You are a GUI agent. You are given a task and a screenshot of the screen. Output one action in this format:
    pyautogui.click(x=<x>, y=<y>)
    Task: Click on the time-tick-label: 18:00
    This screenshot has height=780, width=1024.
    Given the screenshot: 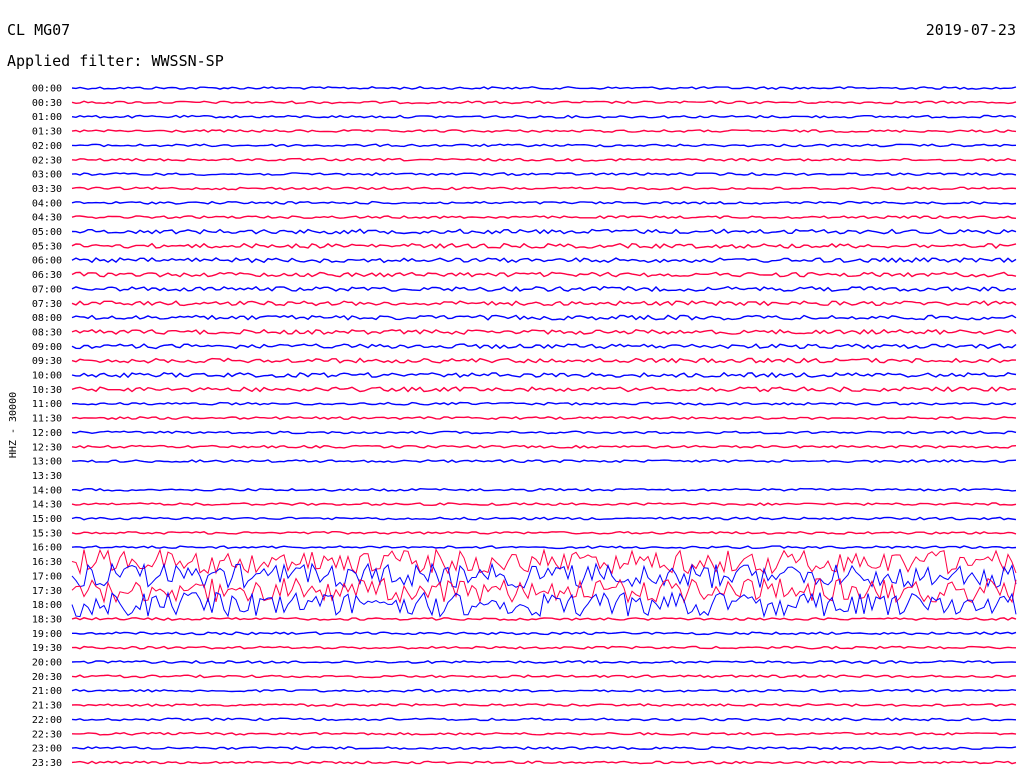 What is the action you would take?
    pyautogui.click(x=47, y=605)
    